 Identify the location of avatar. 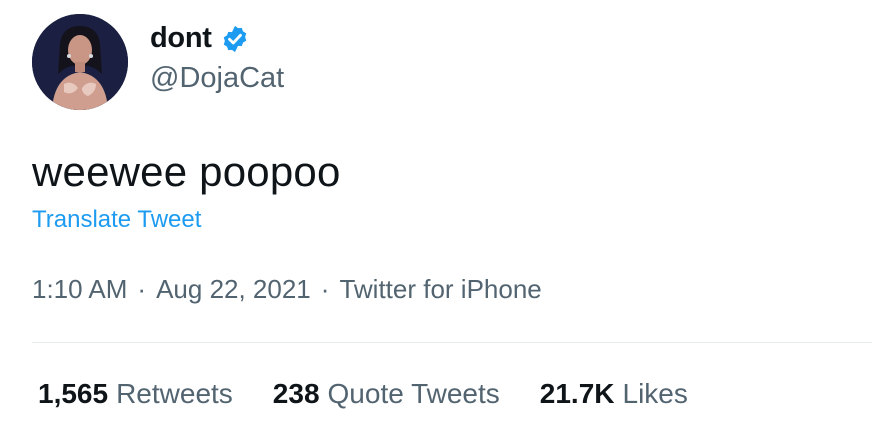
(80, 62).